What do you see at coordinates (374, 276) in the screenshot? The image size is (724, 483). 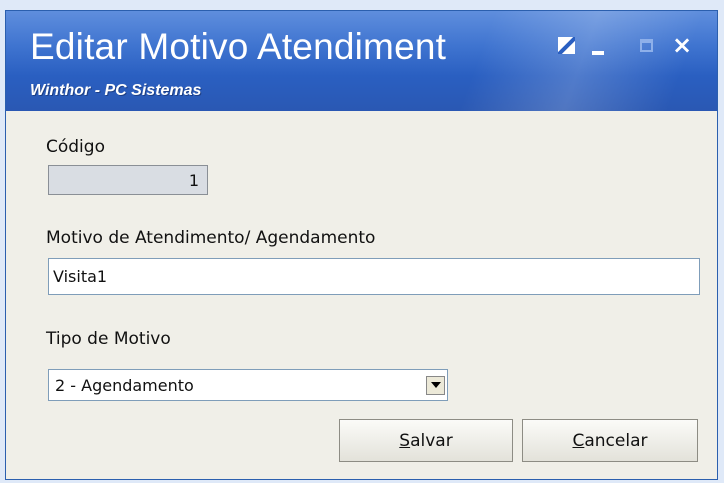 I see `motivo-input: Visita1` at bounding box center [374, 276].